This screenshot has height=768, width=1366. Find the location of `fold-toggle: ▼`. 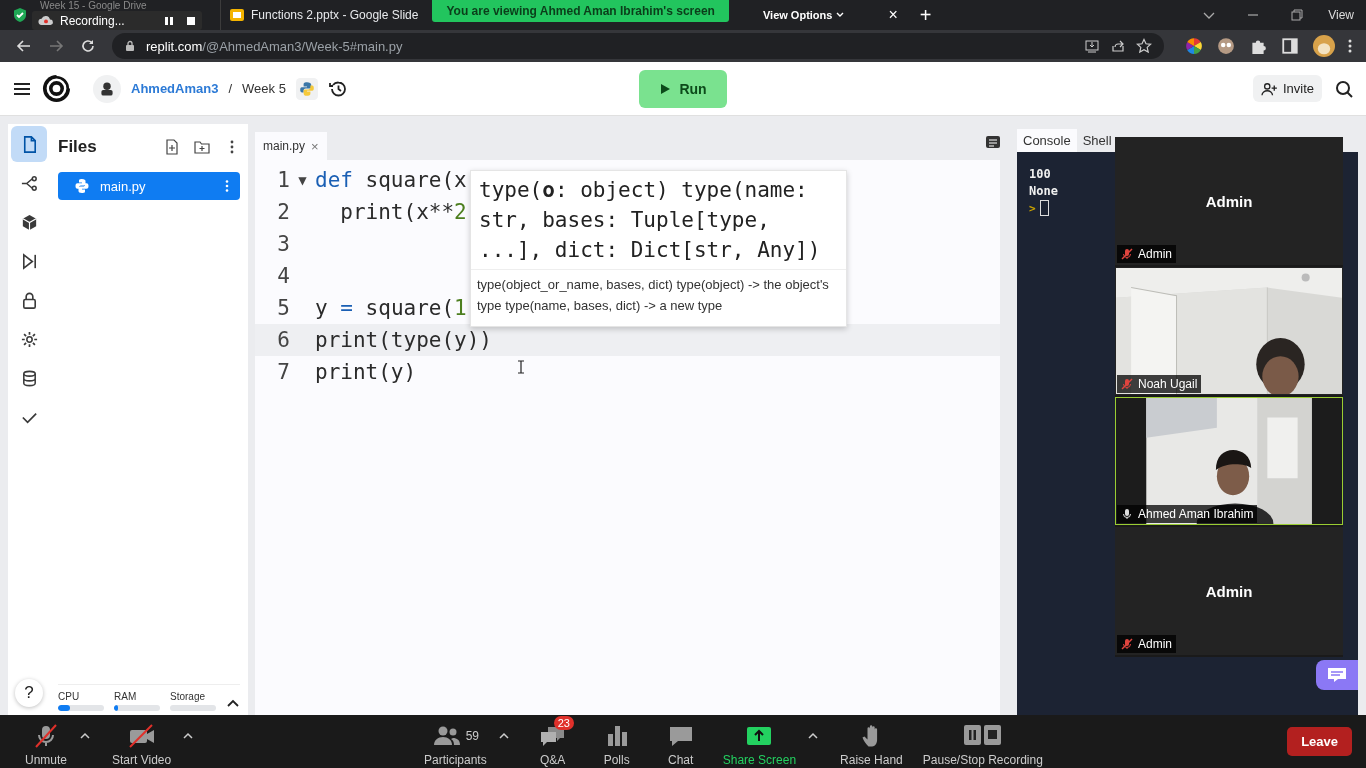

fold-toggle: ▼ is located at coordinates (302, 180).